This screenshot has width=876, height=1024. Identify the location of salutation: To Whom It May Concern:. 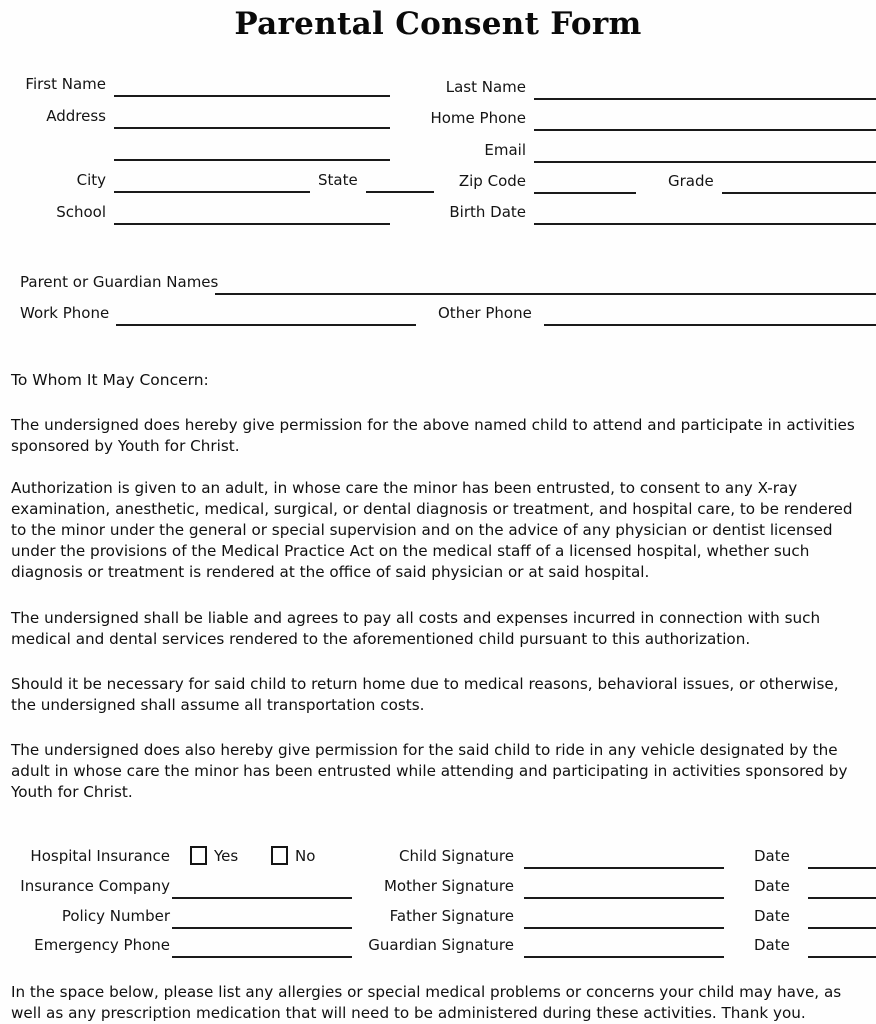
(110, 380).